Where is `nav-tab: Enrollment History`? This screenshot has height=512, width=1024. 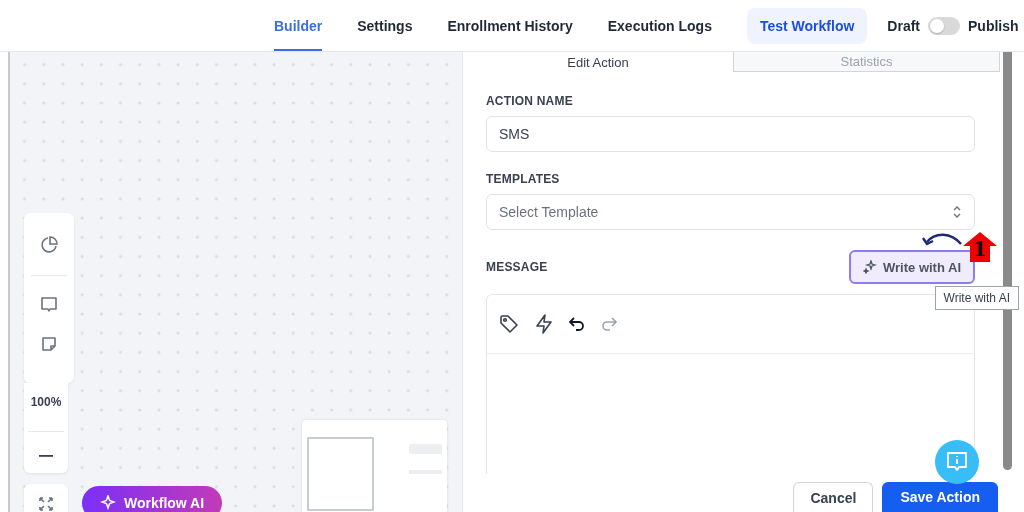 nav-tab: Enrollment History is located at coordinates (510, 25).